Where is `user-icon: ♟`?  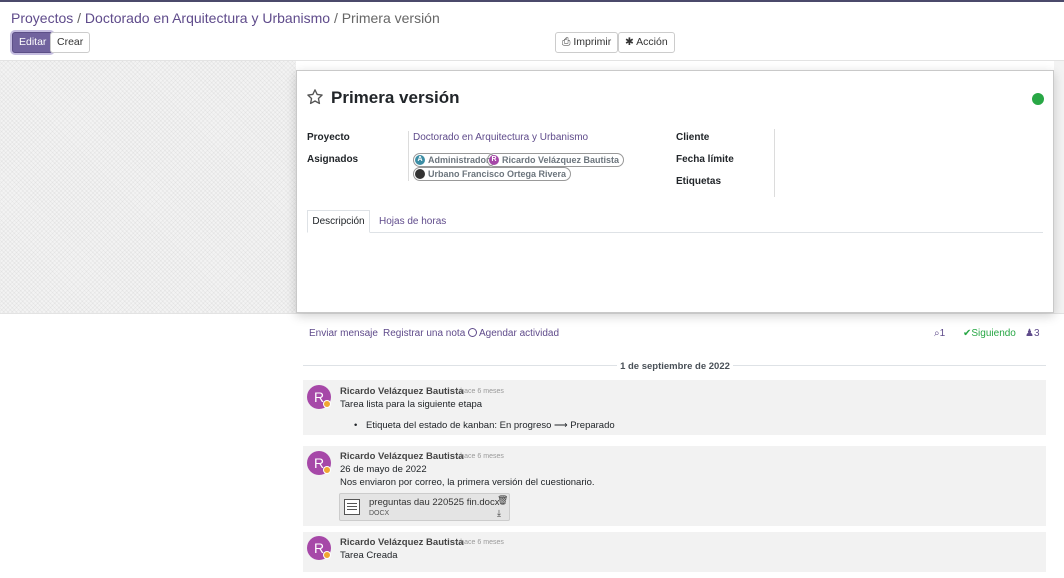
user-icon: ♟ is located at coordinates (1029, 333).